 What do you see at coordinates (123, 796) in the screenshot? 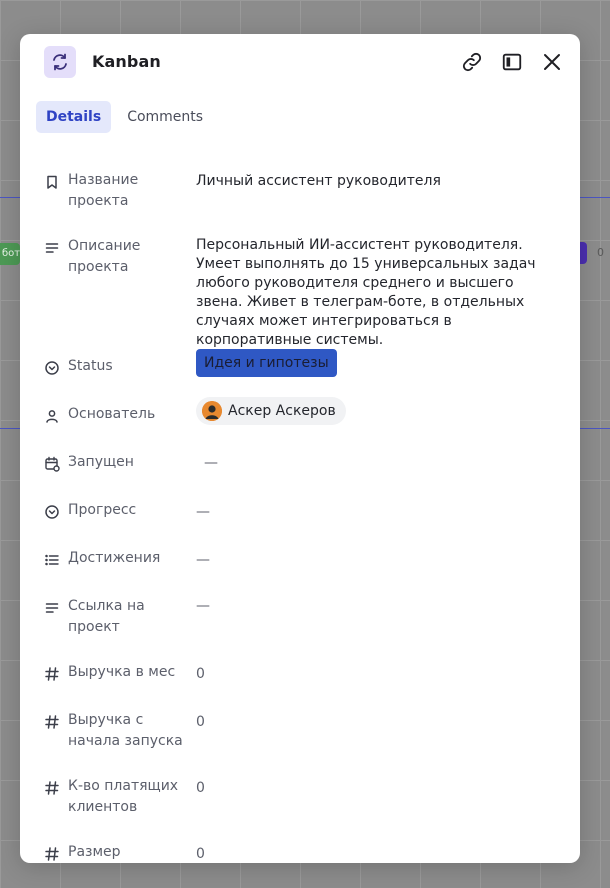
I see `property-label: К-во платящих клиентов` at bounding box center [123, 796].